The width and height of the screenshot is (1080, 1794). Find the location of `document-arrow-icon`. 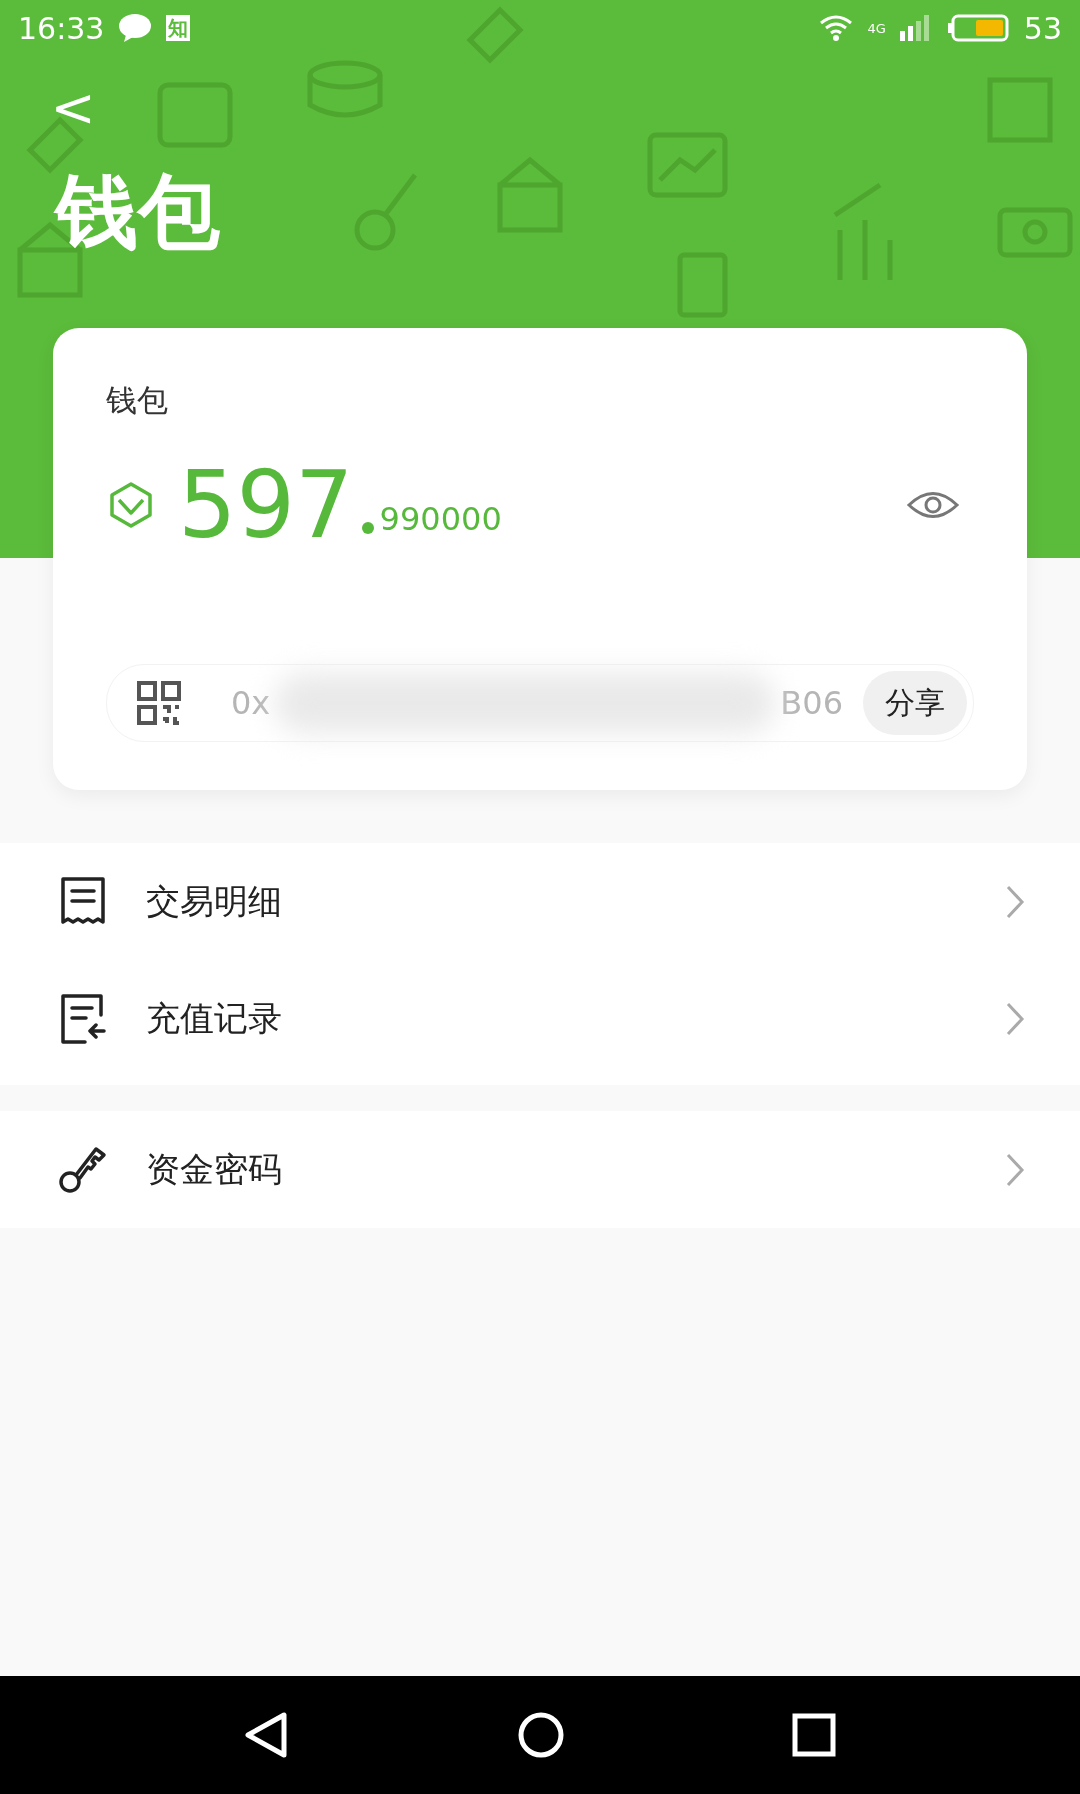

document-arrow-icon is located at coordinates (83, 1018).